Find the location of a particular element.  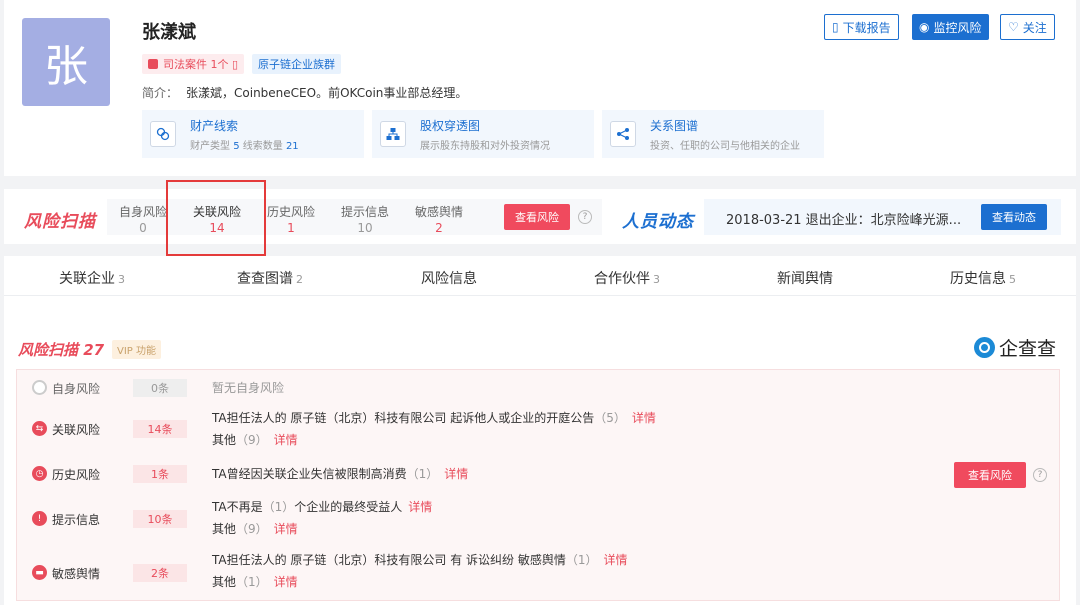

feature-title: 关系图谱 is located at coordinates (674, 125).